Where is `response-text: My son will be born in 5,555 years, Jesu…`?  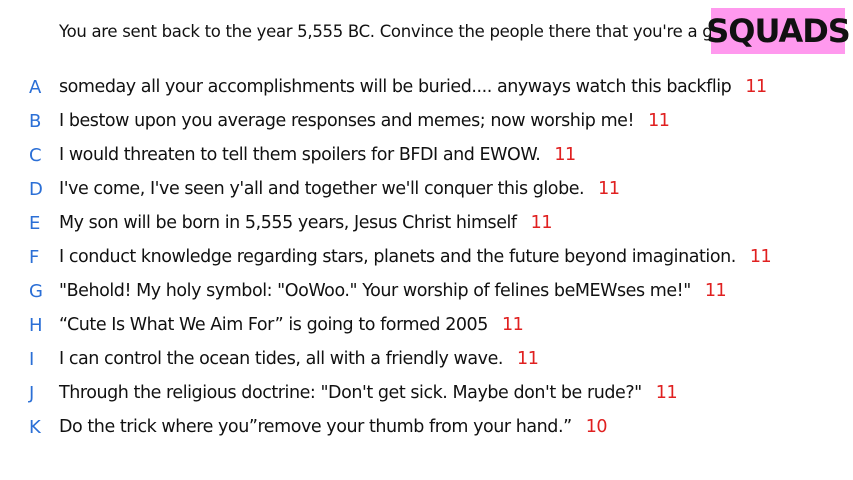 response-text: My son will be born in 5,555 years, Jesu… is located at coordinates (305, 223).